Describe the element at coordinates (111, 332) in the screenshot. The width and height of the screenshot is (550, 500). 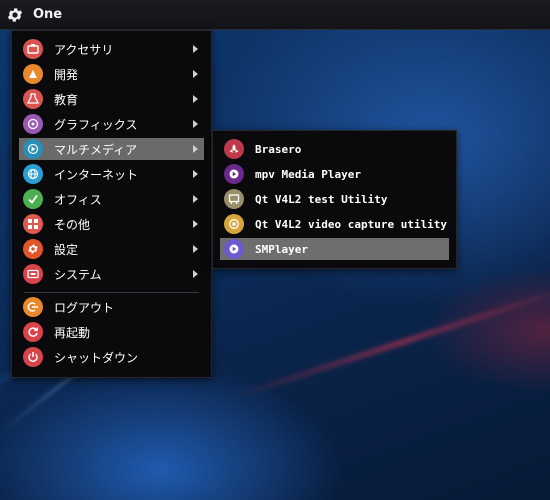
I see `restart-button: 再起動` at that location.